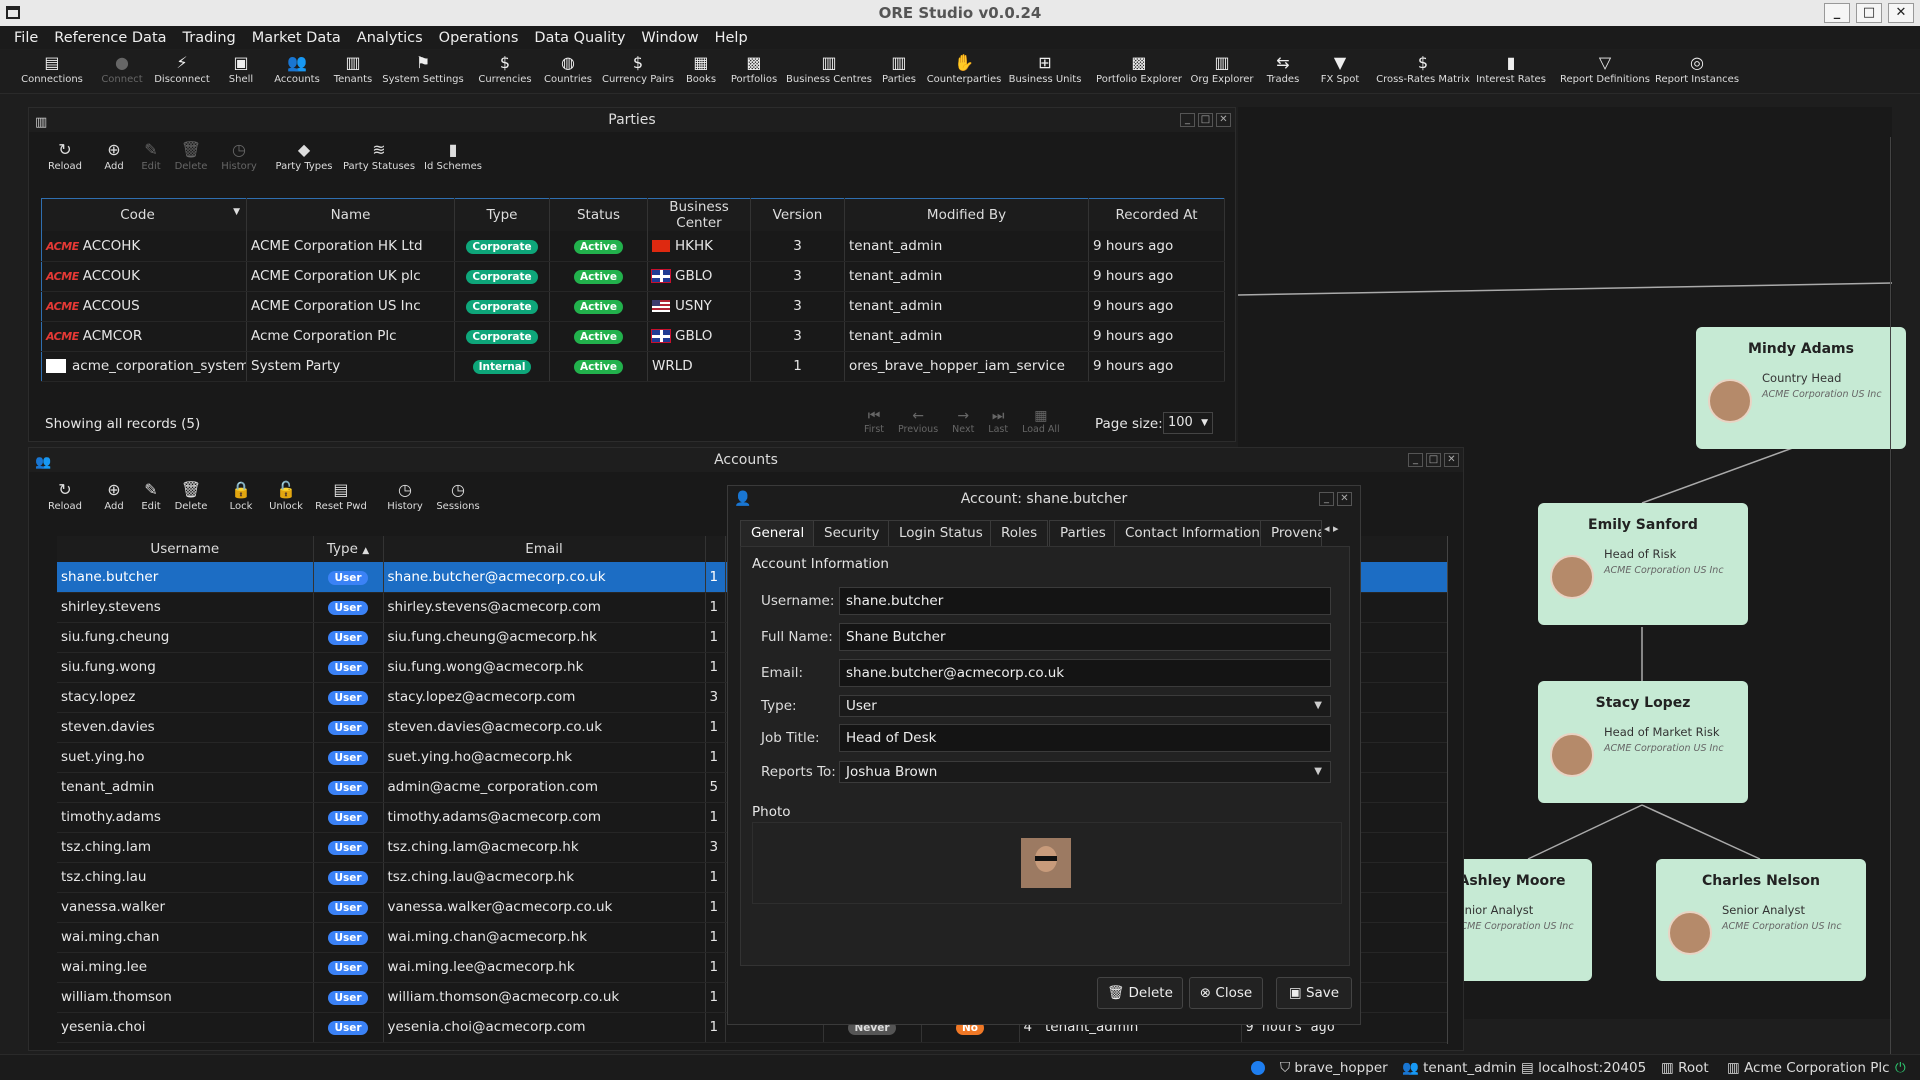 The width and height of the screenshot is (1920, 1080). What do you see at coordinates (918, 421) in the screenshot?
I see `pager-previous-button: ← Previous` at bounding box center [918, 421].